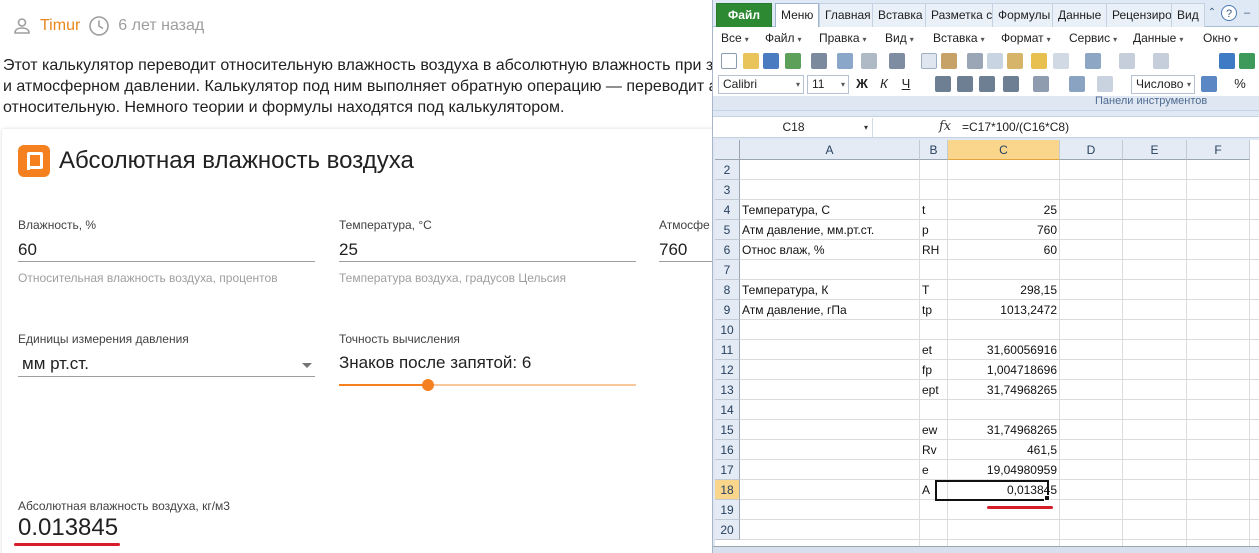  I want to click on row-header: 2, so click(727, 170).